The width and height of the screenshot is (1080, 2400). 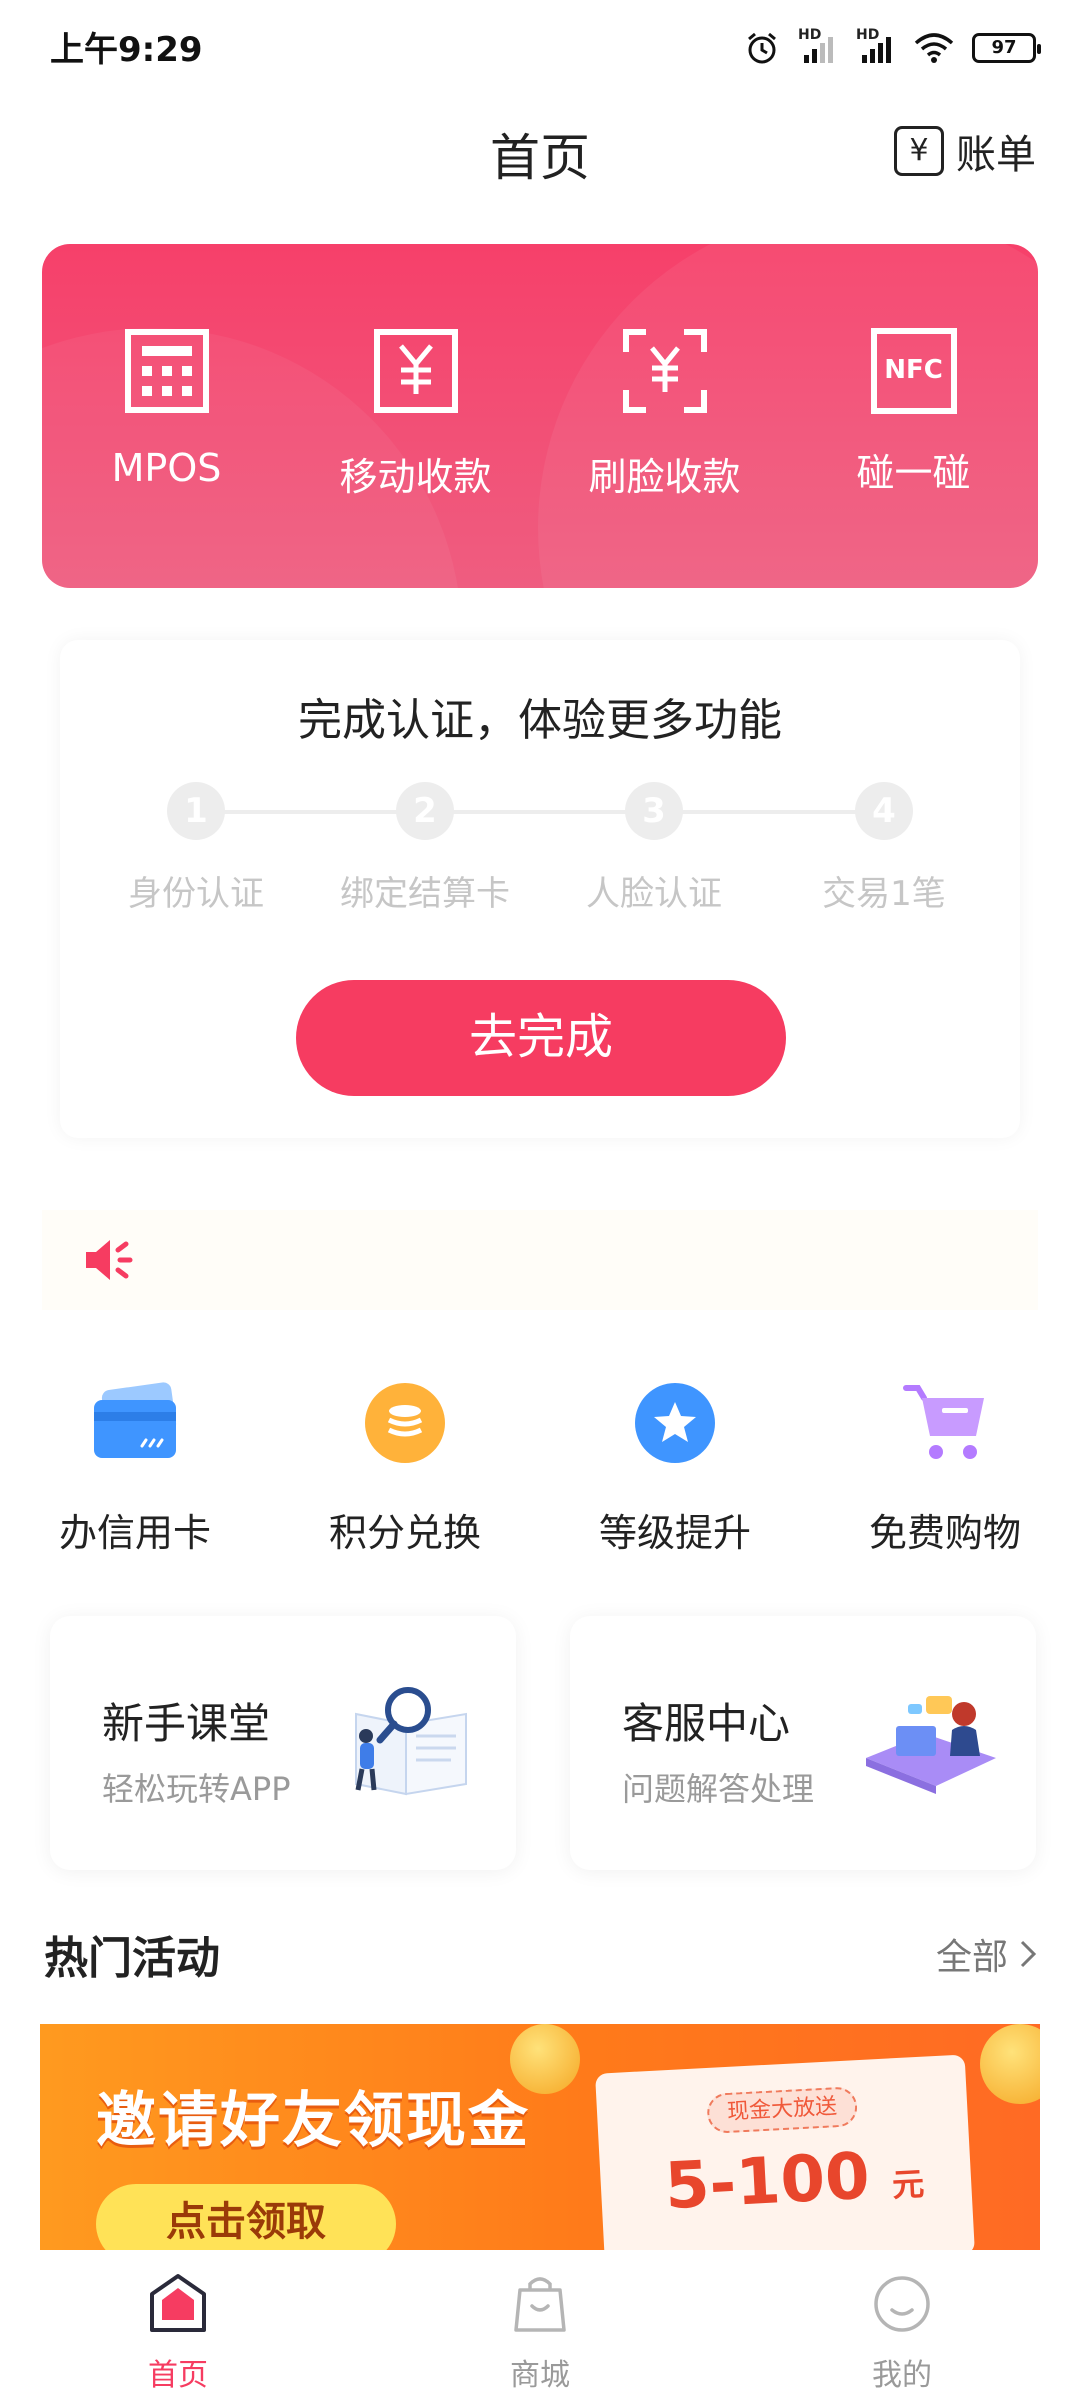 I want to click on quick-item-credit-card: 办信用卡, so click(x=135, y=1467).